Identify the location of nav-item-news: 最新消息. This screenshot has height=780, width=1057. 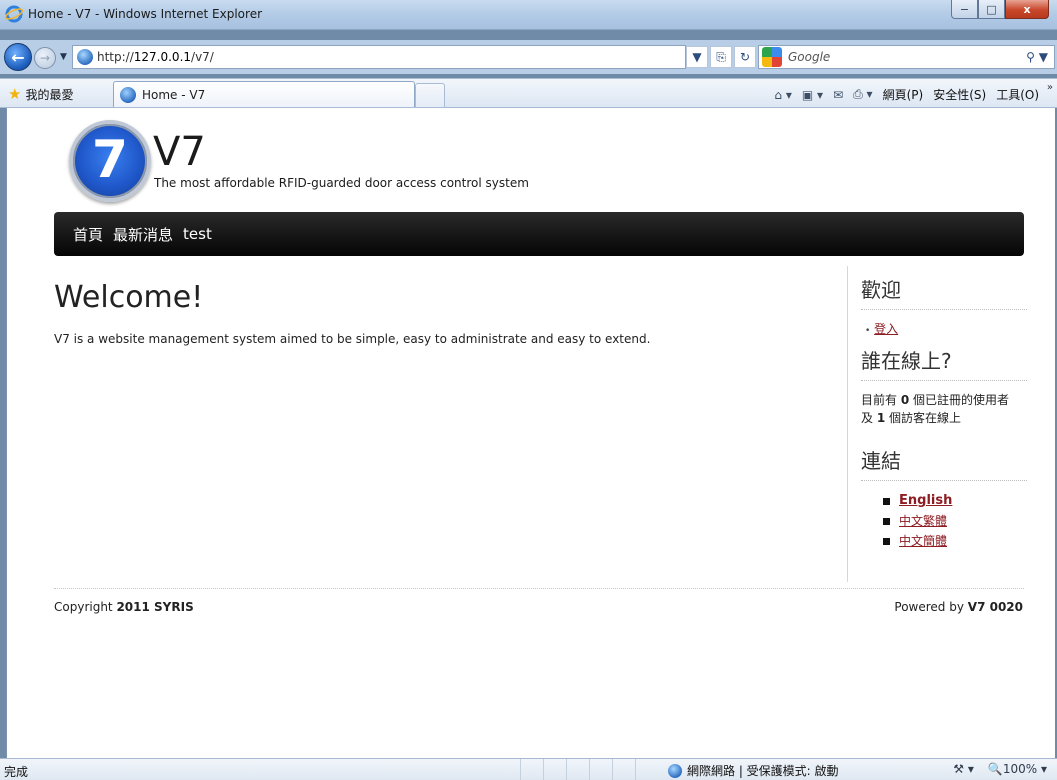
(143, 234).